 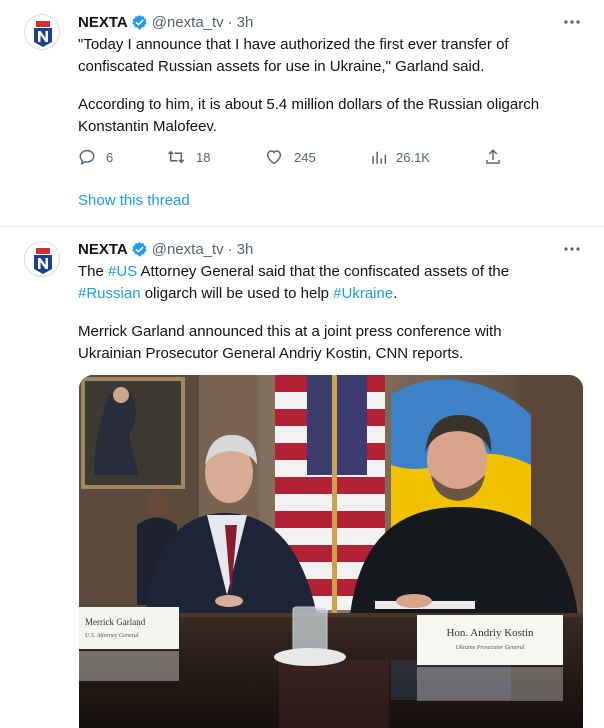 I want to click on like-button: 245, so click(x=290, y=157).